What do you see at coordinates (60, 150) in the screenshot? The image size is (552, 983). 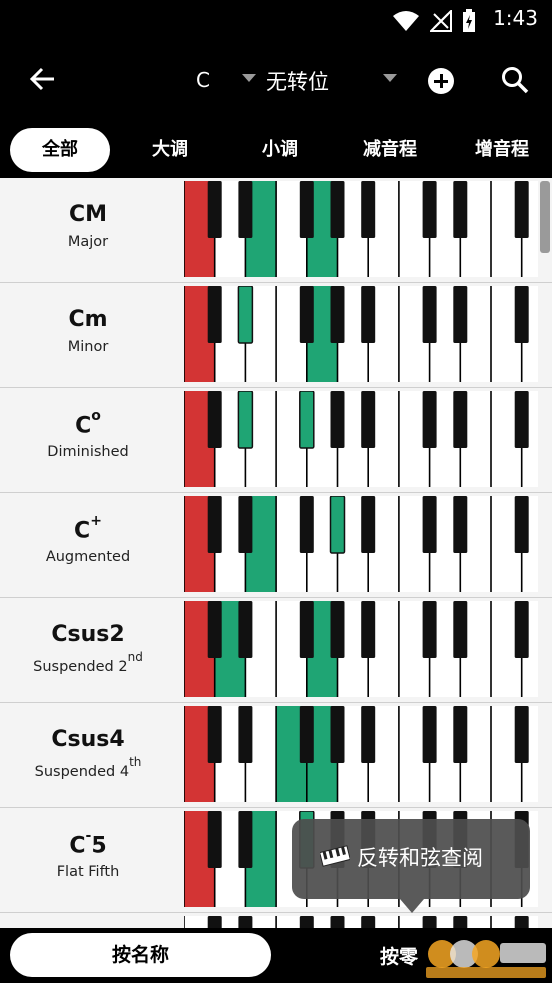 I see `tab-all: 全部` at bounding box center [60, 150].